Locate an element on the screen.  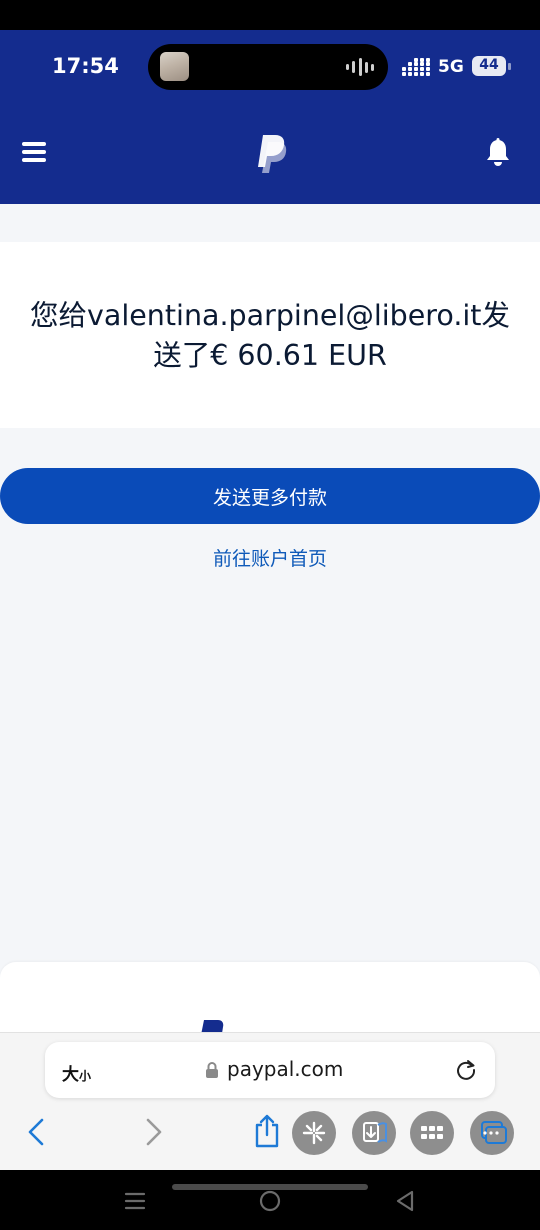
address-bar: 大小 paypal.com is located at coordinates (270, 1070).